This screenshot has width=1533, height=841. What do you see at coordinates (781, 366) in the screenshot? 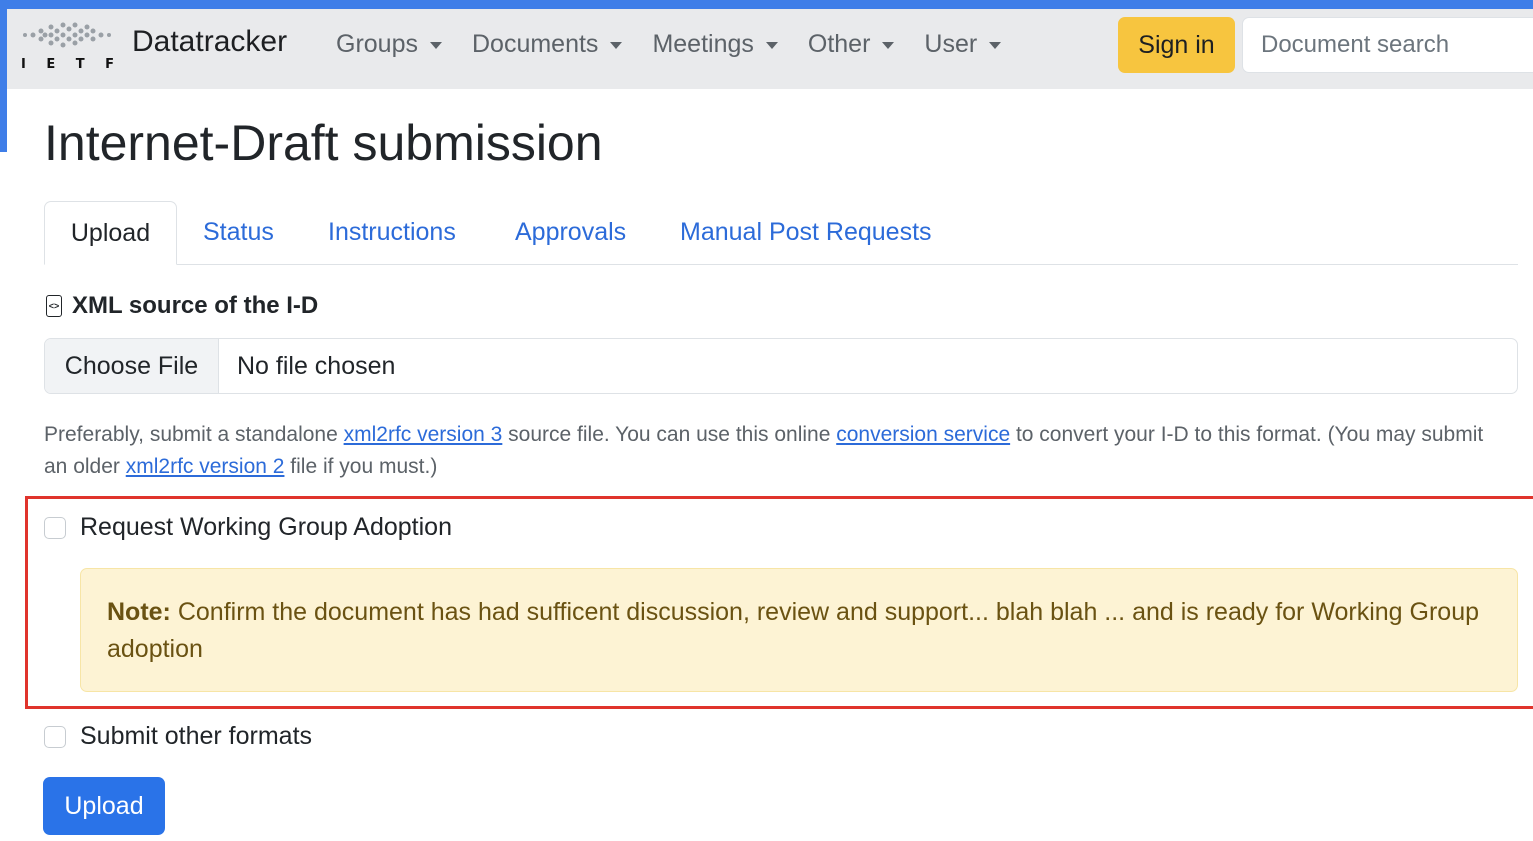
I see `xml-file-input: Choose File No file chosen` at bounding box center [781, 366].